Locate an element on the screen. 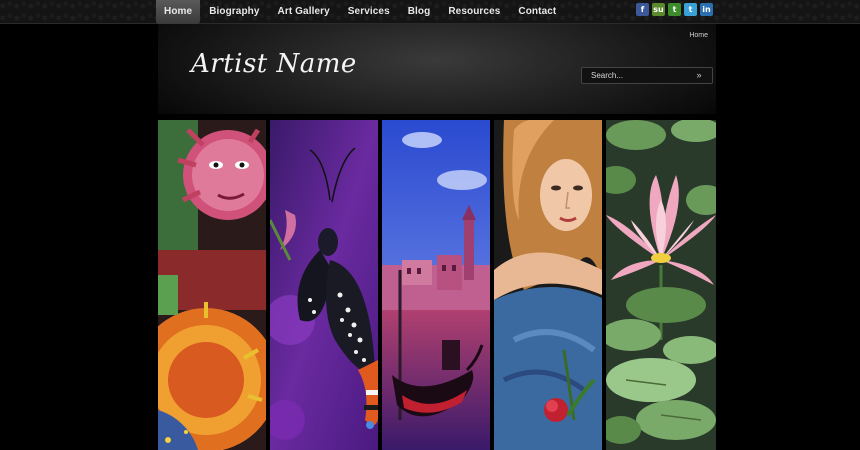 The height and width of the screenshot is (450, 860). gallery-panel-sun-mosaic is located at coordinates (212, 285).